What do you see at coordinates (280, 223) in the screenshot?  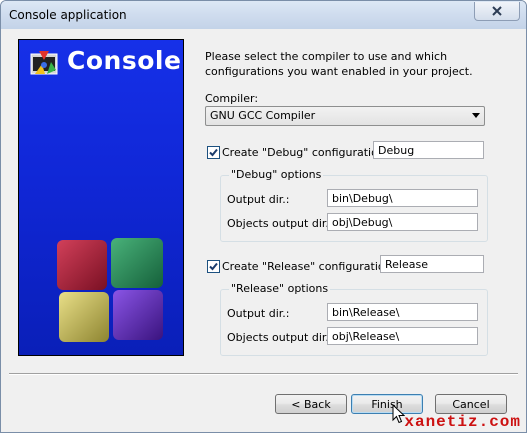 I see `debug-objects-dir-label: Objects output dir.:` at bounding box center [280, 223].